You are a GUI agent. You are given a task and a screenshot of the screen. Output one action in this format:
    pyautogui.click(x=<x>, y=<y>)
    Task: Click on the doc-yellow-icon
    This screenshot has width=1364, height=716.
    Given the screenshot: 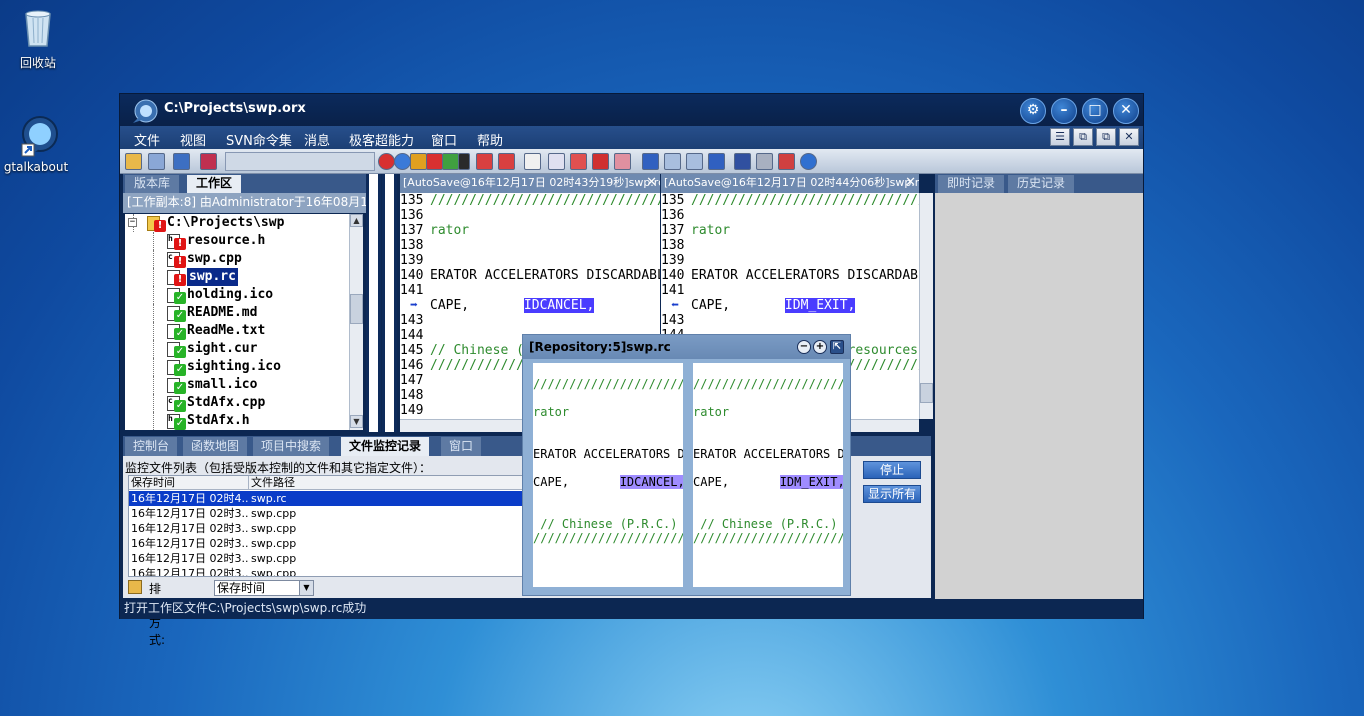 What is the action you would take?
    pyautogui.click(x=418, y=161)
    